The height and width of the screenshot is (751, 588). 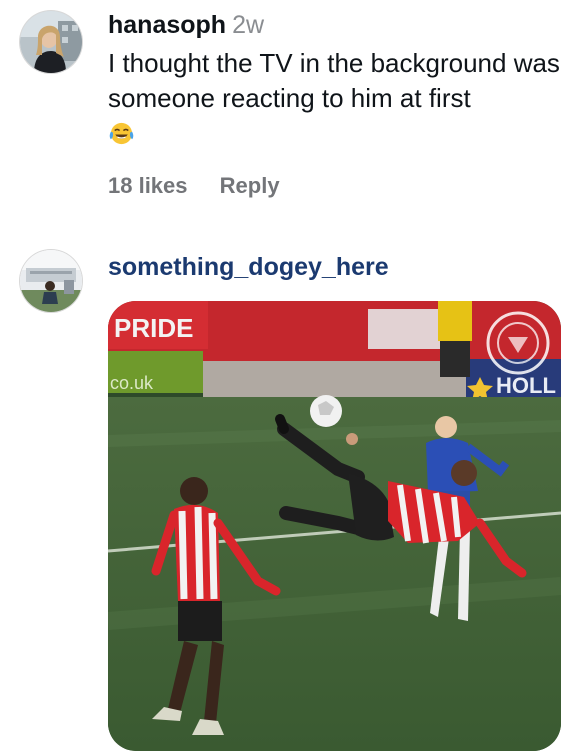 I want to click on username-text: something_dogey_here, so click(x=248, y=267).